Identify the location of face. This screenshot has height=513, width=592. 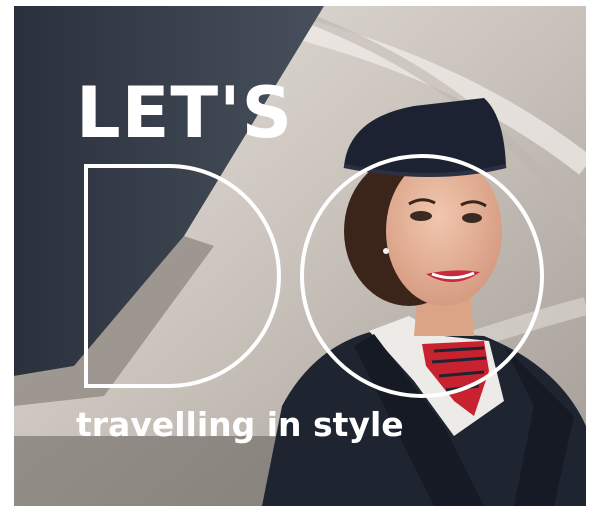
(444, 231).